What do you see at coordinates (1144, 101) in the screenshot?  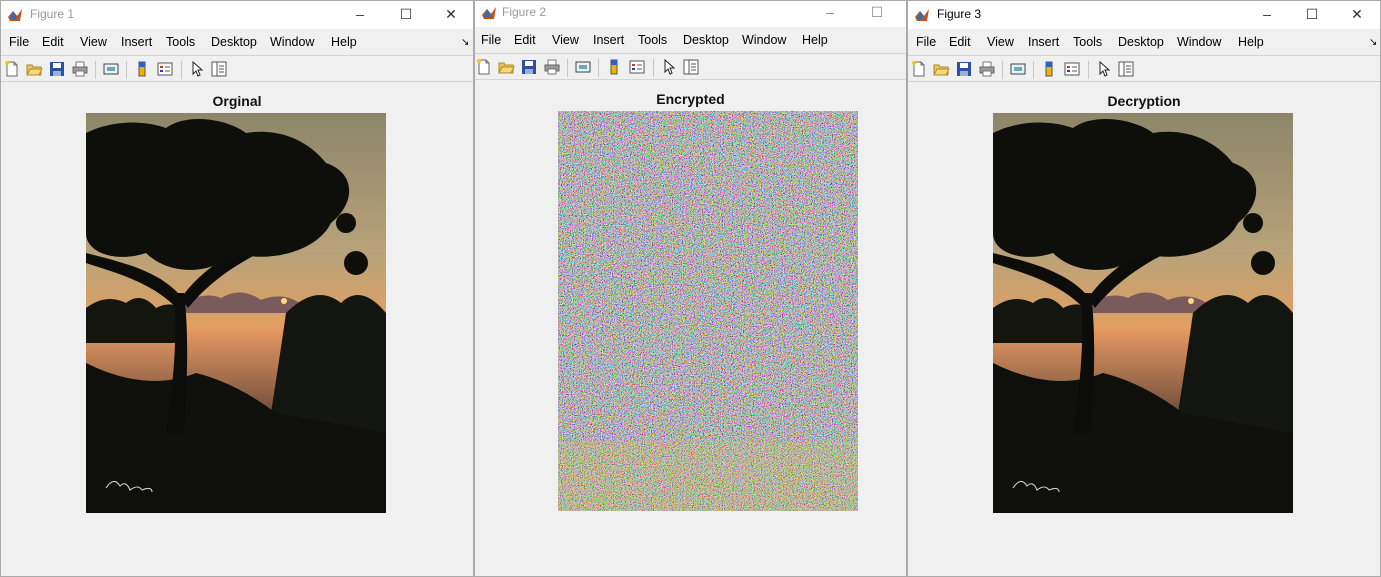 I see `axes-title: Decryption` at bounding box center [1144, 101].